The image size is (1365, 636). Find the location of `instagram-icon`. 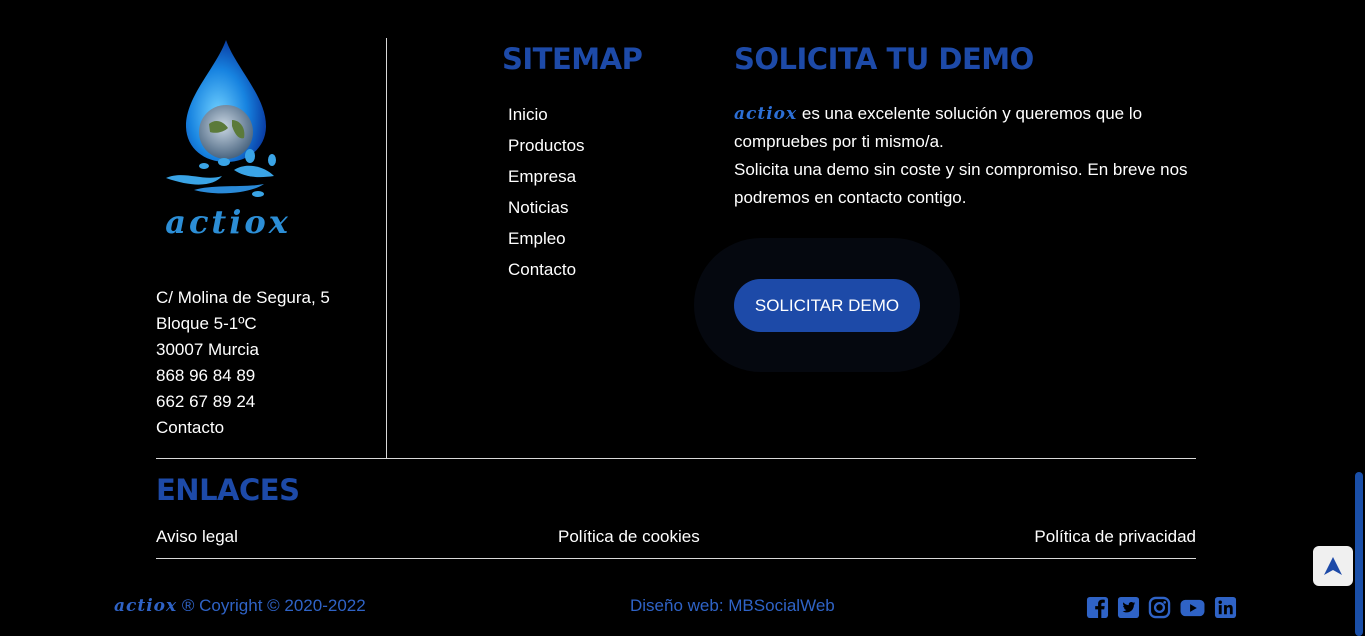

instagram-icon is located at coordinates (1159, 607).